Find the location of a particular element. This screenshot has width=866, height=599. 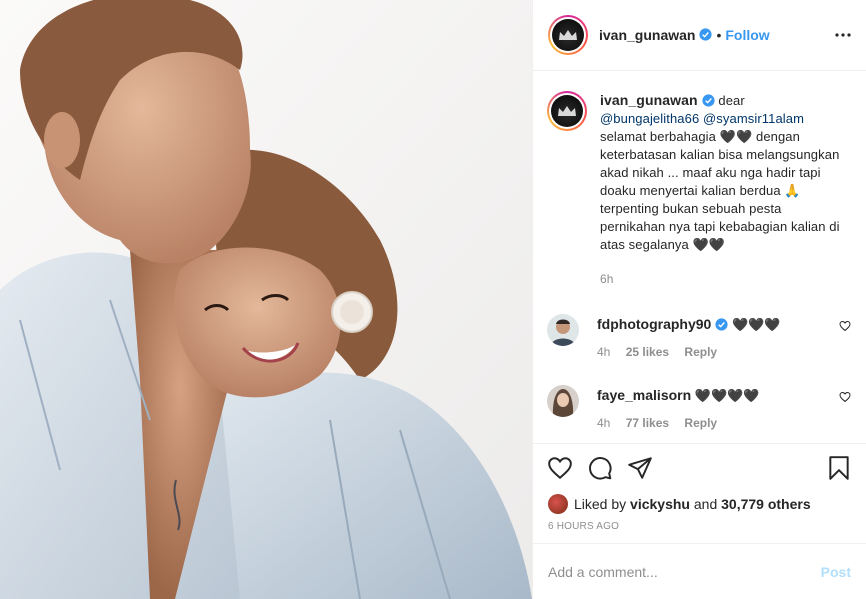

post-header: ivan_gunawan • Follow is located at coordinates (699, 35).